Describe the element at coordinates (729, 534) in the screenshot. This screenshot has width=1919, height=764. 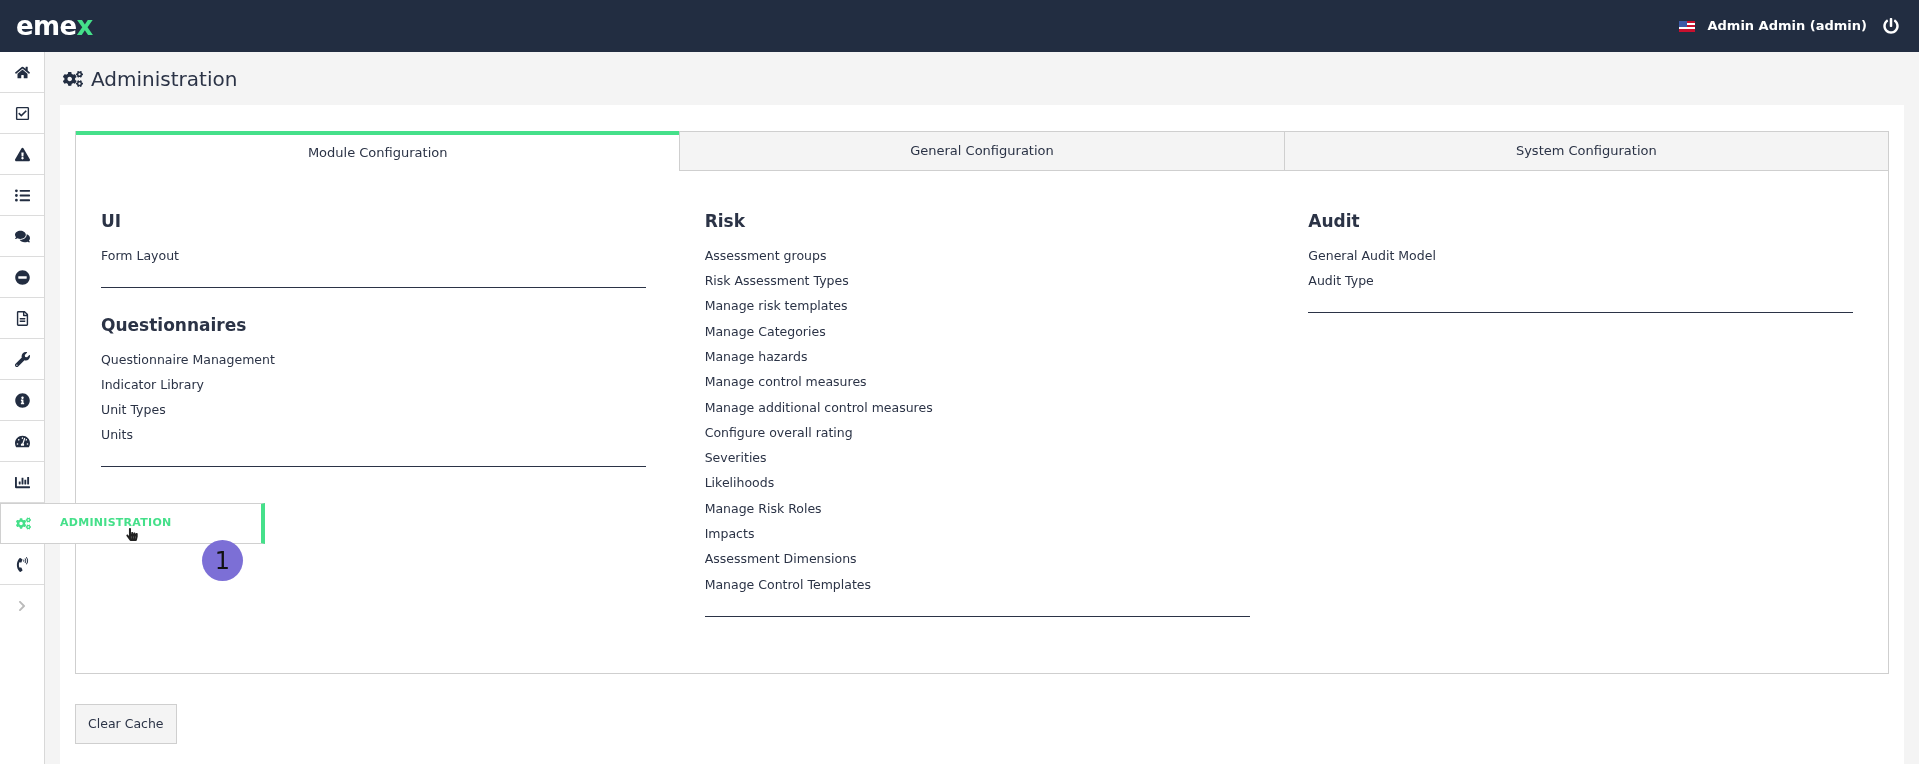
I see `config-link: Impacts` at that location.